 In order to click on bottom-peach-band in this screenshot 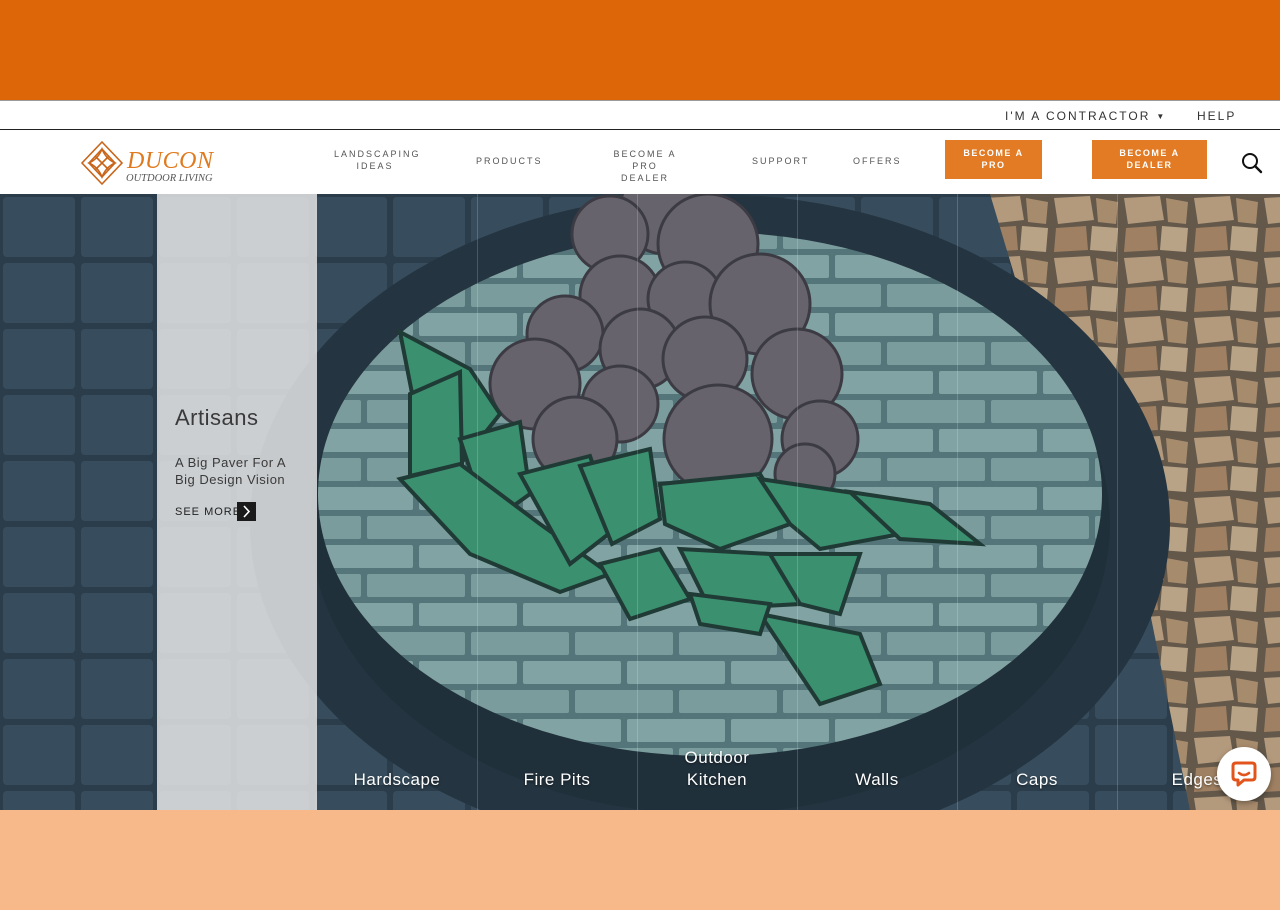, I will do `click(640, 860)`.